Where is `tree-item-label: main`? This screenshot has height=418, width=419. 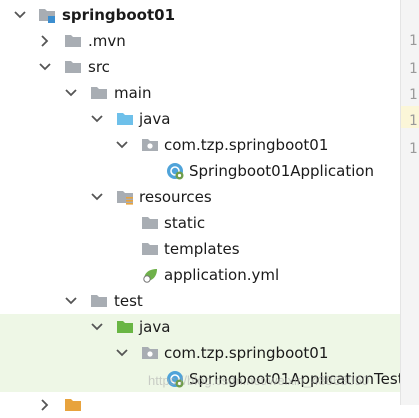
tree-item-label: main is located at coordinates (133, 93).